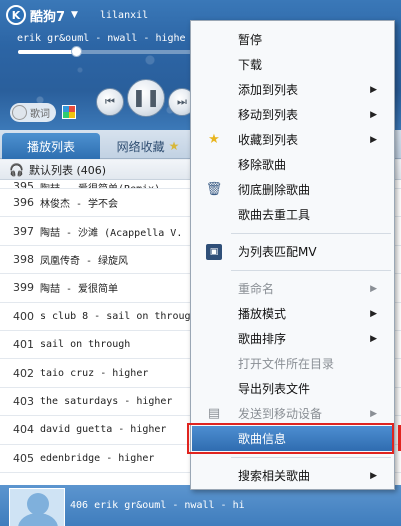  Describe the element at coordinates (74, 15) in the screenshot. I see `chevron-down-icon: ▼` at that location.